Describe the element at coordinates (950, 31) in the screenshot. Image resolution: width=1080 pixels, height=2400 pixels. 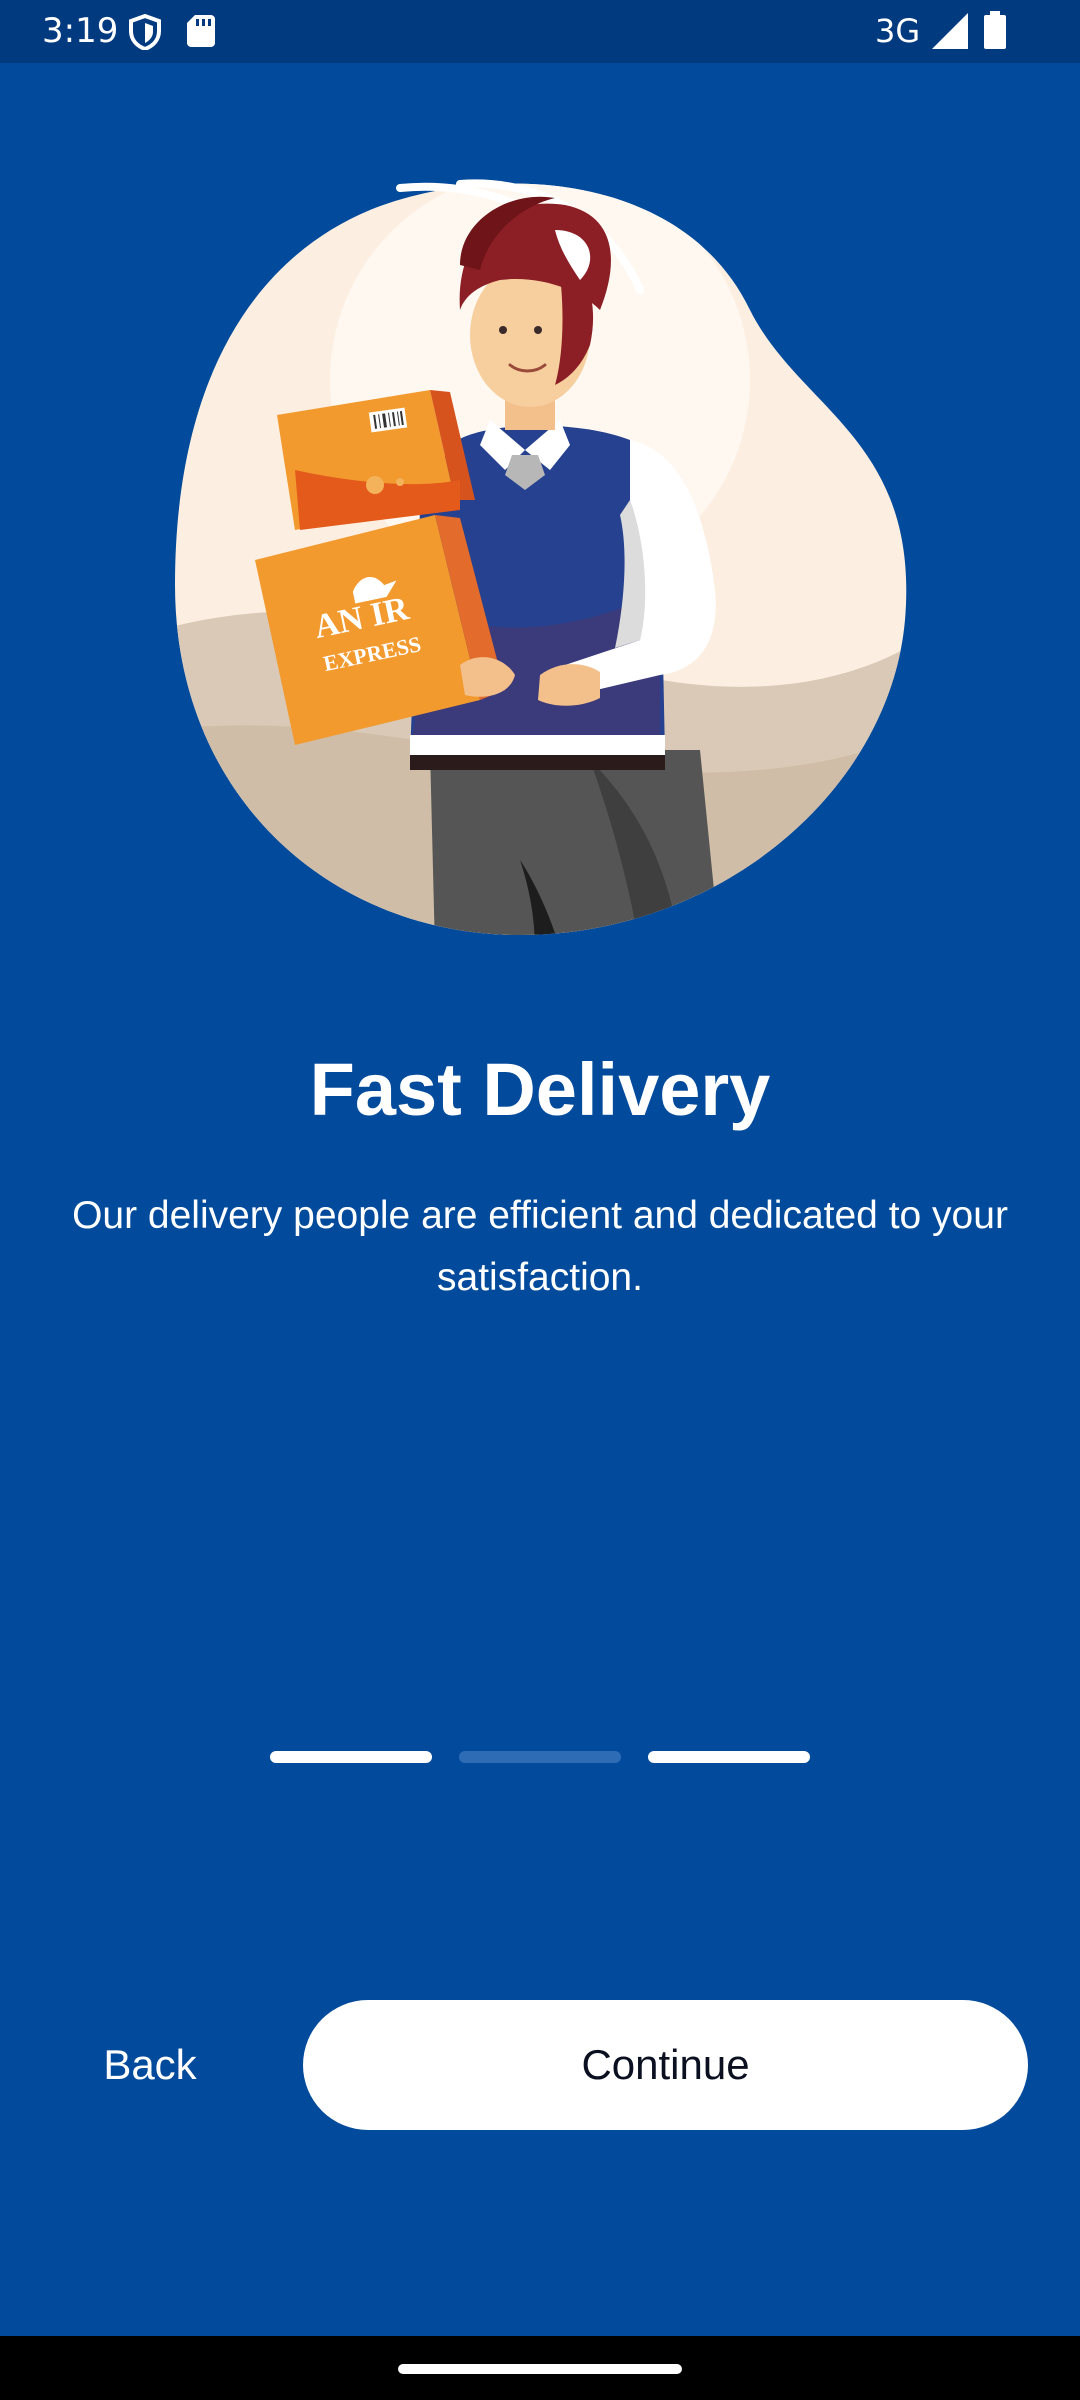
I see `signal-icon` at that location.